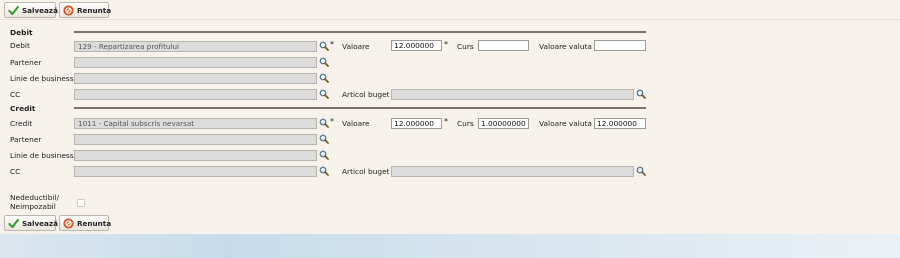 This screenshot has height=258, width=900. What do you see at coordinates (416, 45) in the screenshot?
I see `debit-amount-input: 12.000000` at bounding box center [416, 45].